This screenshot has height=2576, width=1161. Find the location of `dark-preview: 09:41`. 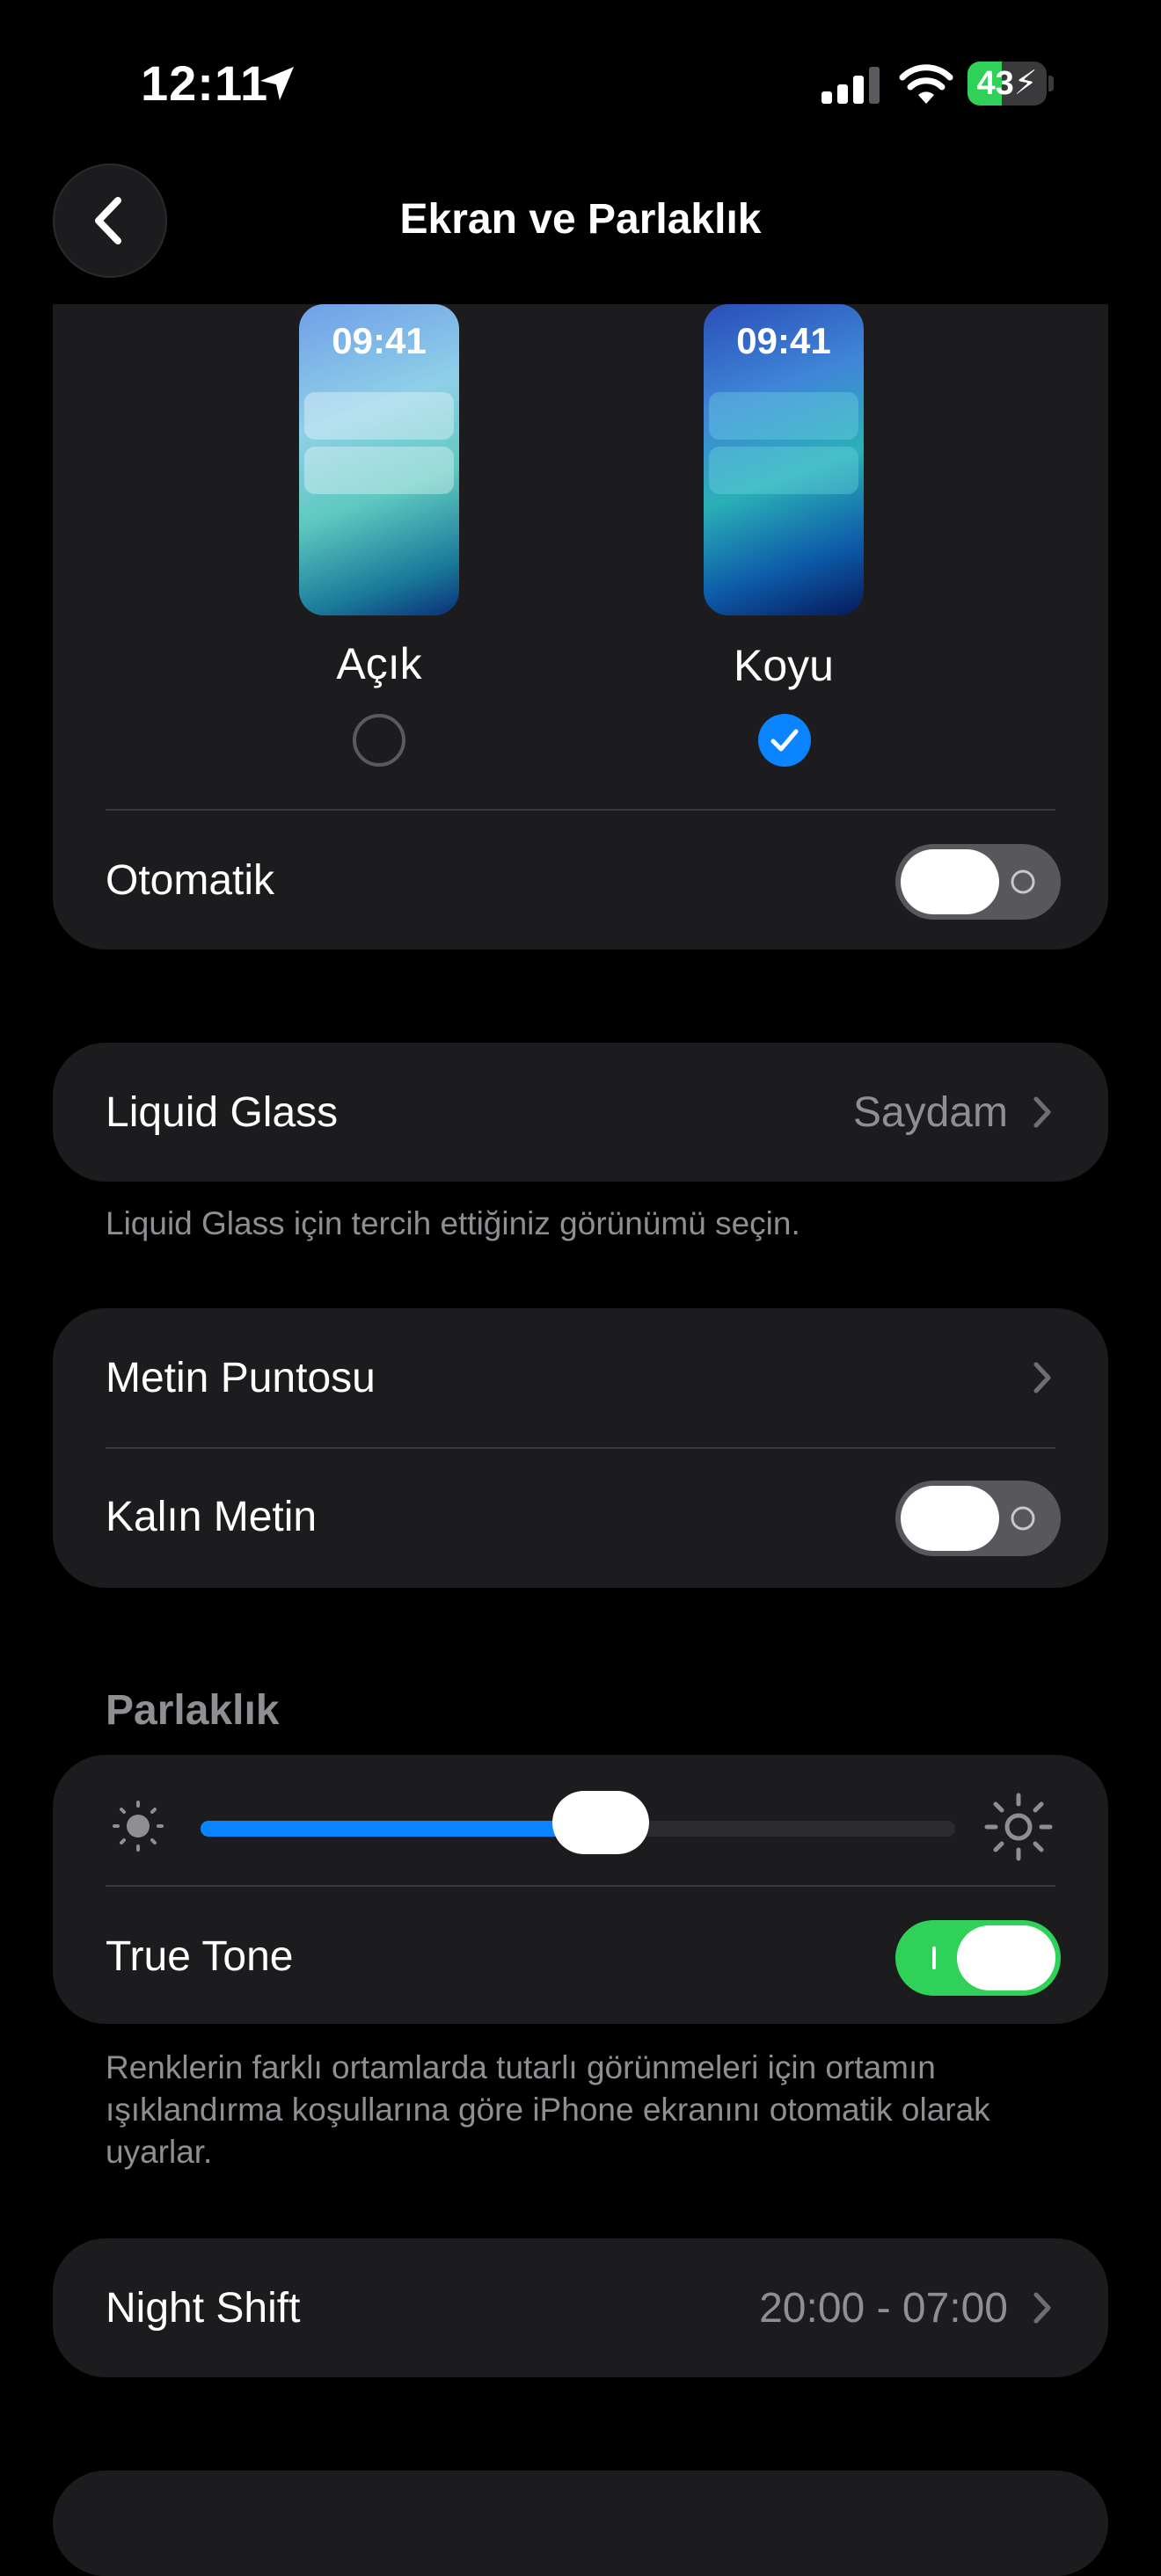

dark-preview: 09:41 is located at coordinates (784, 459).